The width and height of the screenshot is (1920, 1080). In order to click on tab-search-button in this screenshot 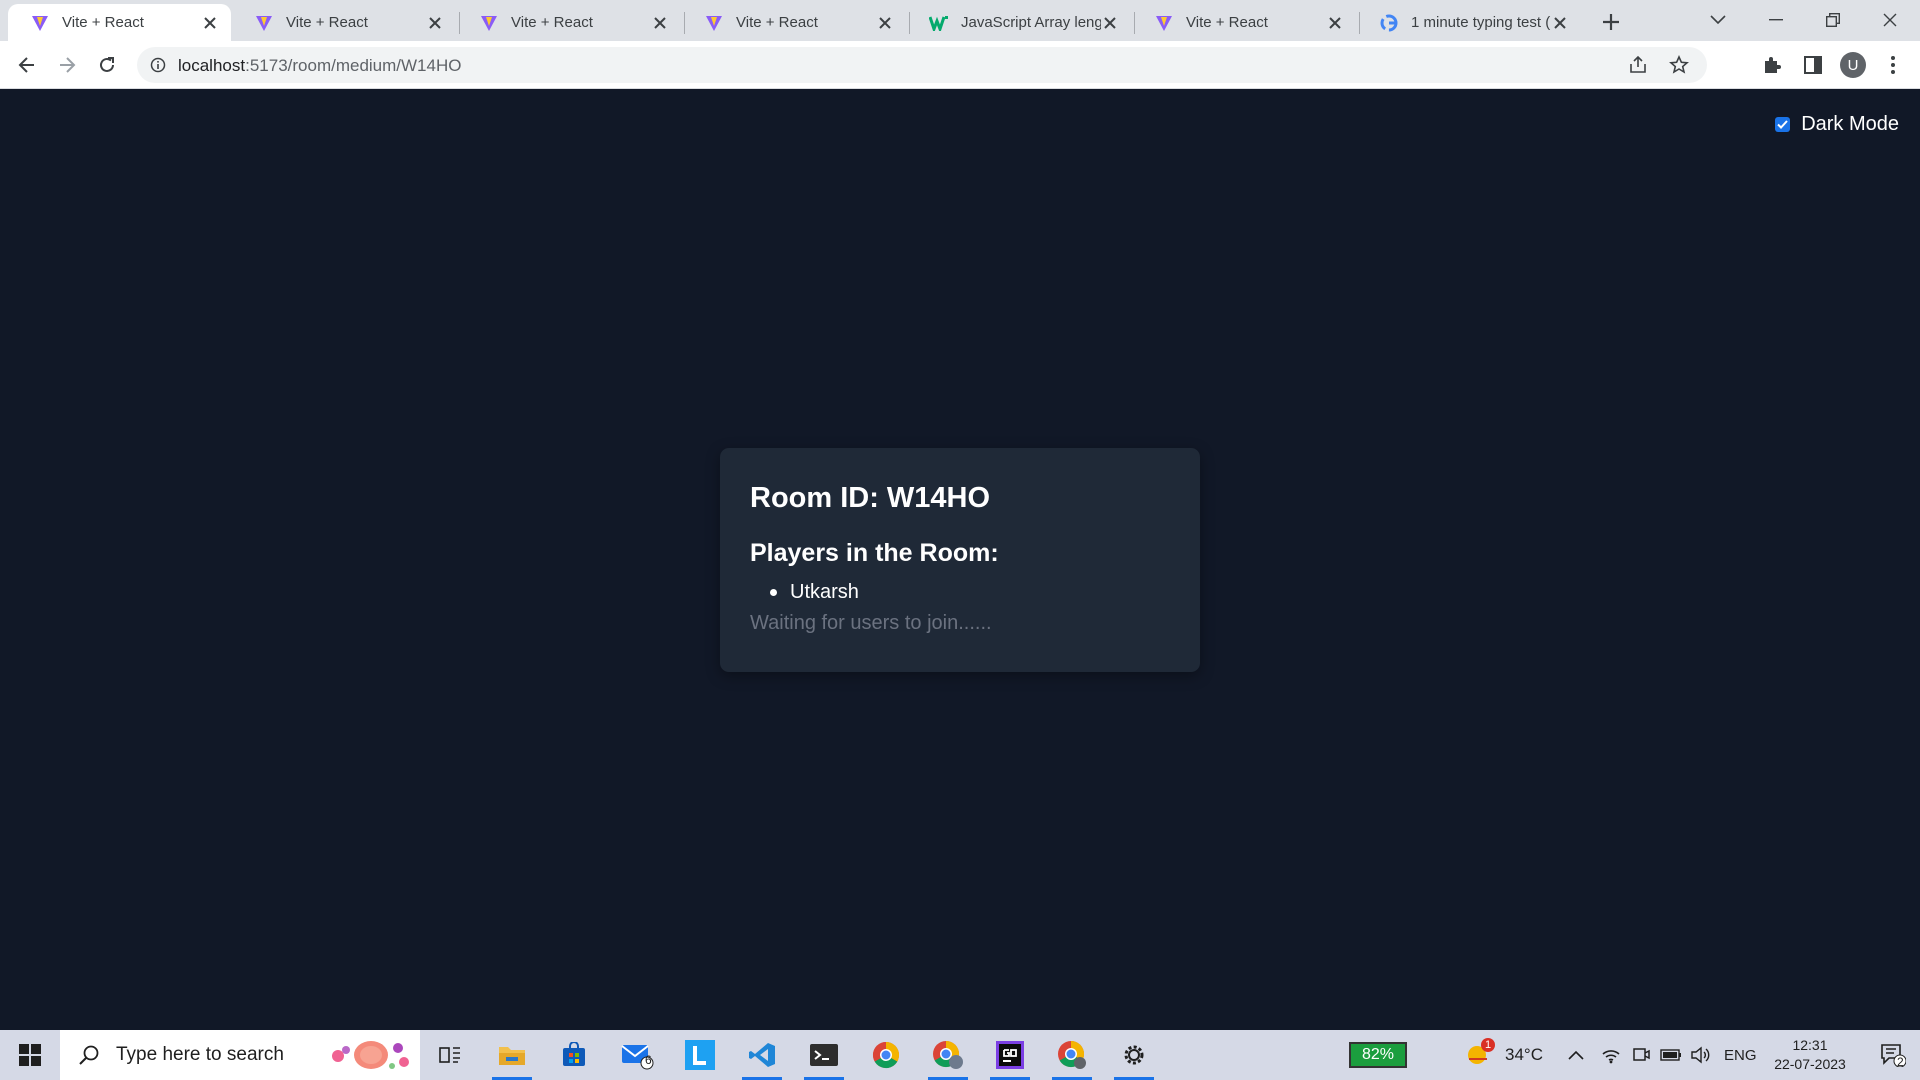, I will do `click(1718, 20)`.